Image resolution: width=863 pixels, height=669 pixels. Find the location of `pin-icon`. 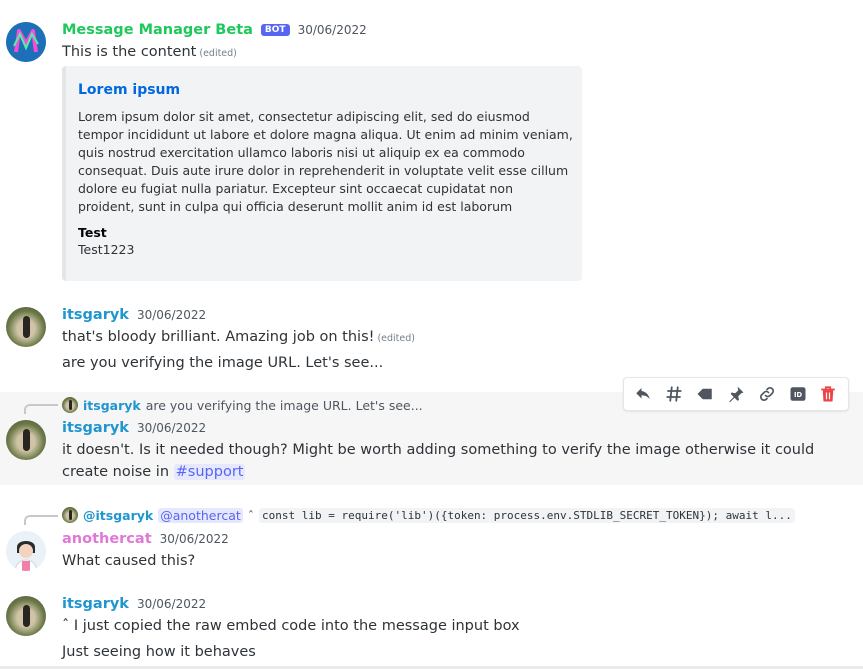

pin-icon is located at coordinates (736, 394).